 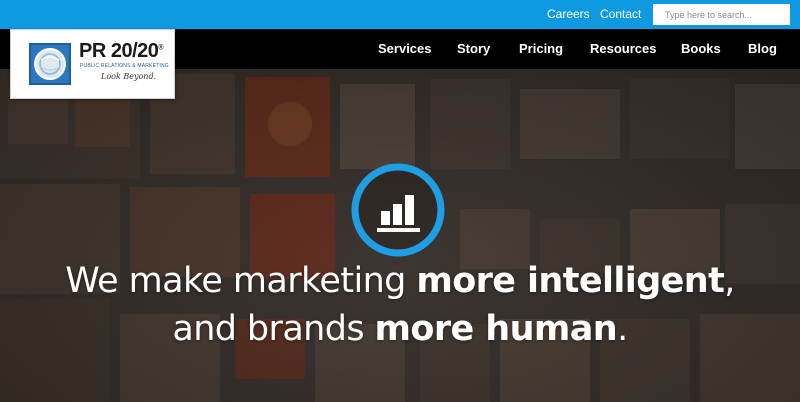 I want to click on hero-headline-line2: and brands more human., so click(x=400, y=329).